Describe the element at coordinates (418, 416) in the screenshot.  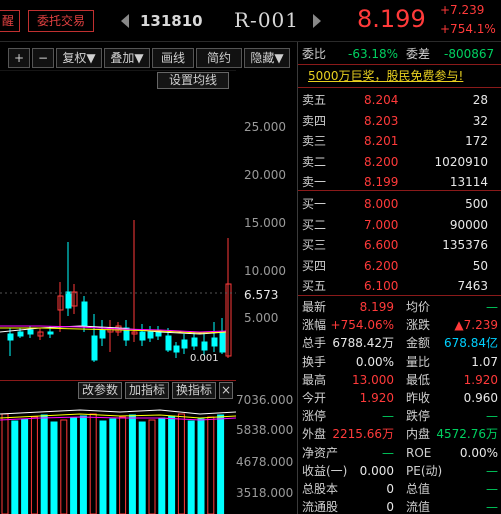
I see `stat-label: 跌停` at that location.